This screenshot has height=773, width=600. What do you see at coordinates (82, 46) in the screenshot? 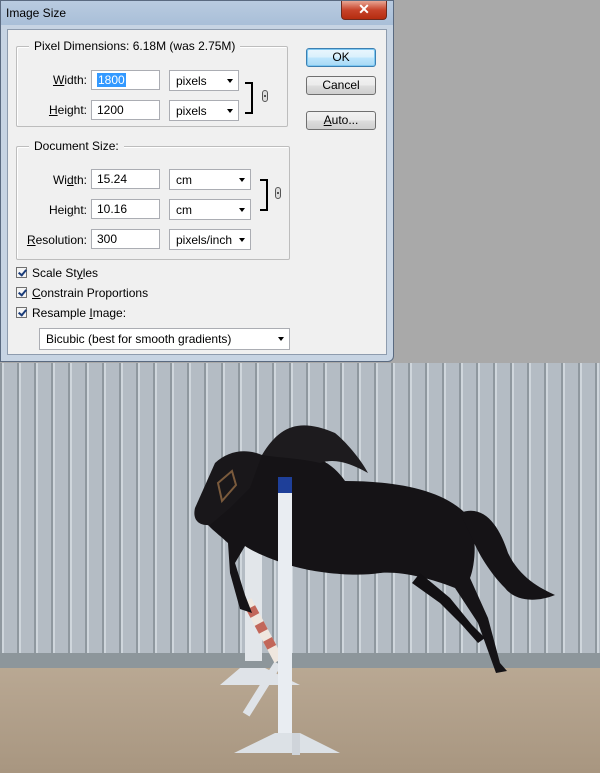
I see `pixel-dimensions-label: Pixel Dimensions:` at bounding box center [82, 46].